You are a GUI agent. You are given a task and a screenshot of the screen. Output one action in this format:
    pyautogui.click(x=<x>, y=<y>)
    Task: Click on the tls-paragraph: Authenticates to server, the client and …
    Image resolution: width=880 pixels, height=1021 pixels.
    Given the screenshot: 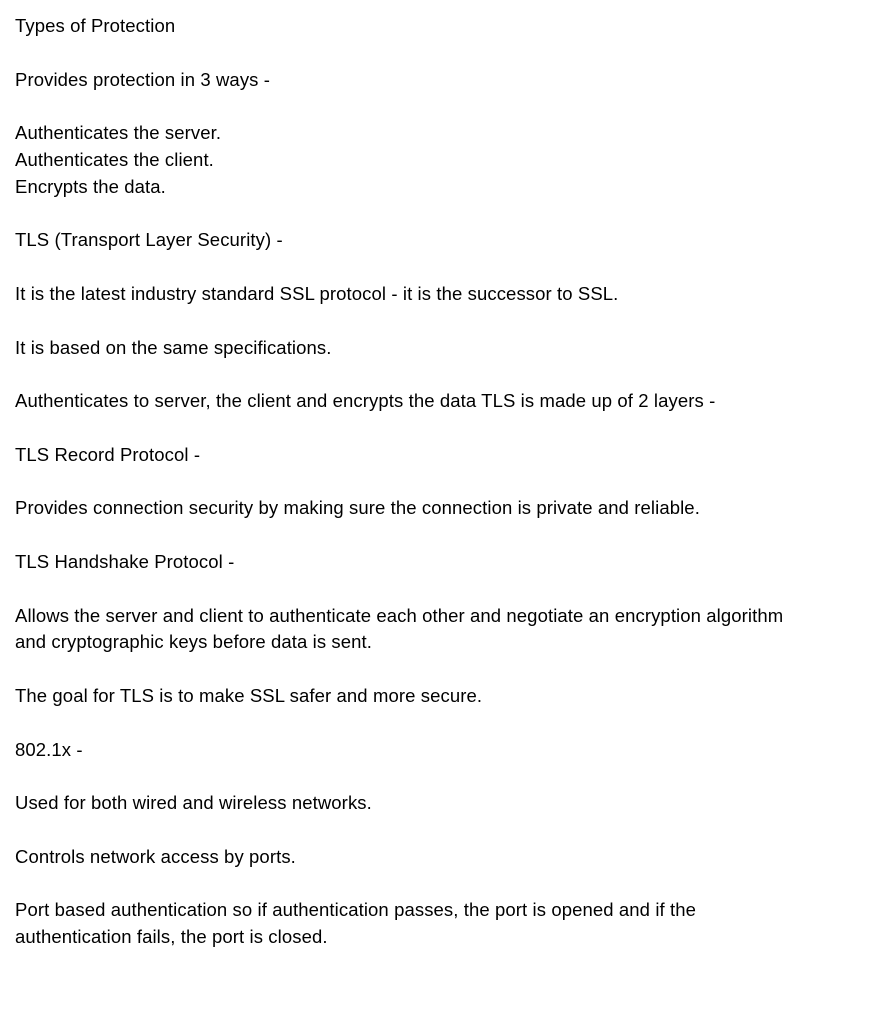 What is the action you would take?
    pyautogui.click(x=365, y=401)
    